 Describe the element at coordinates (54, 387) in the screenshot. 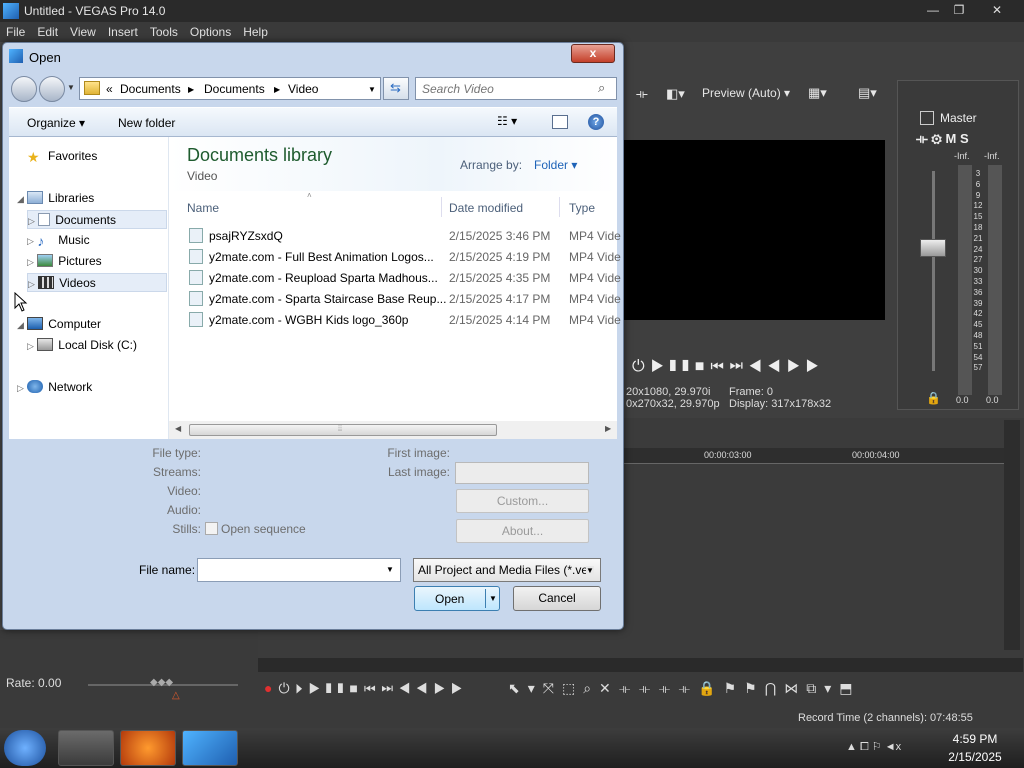

I see `nav-network: ▷ Network` at that location.